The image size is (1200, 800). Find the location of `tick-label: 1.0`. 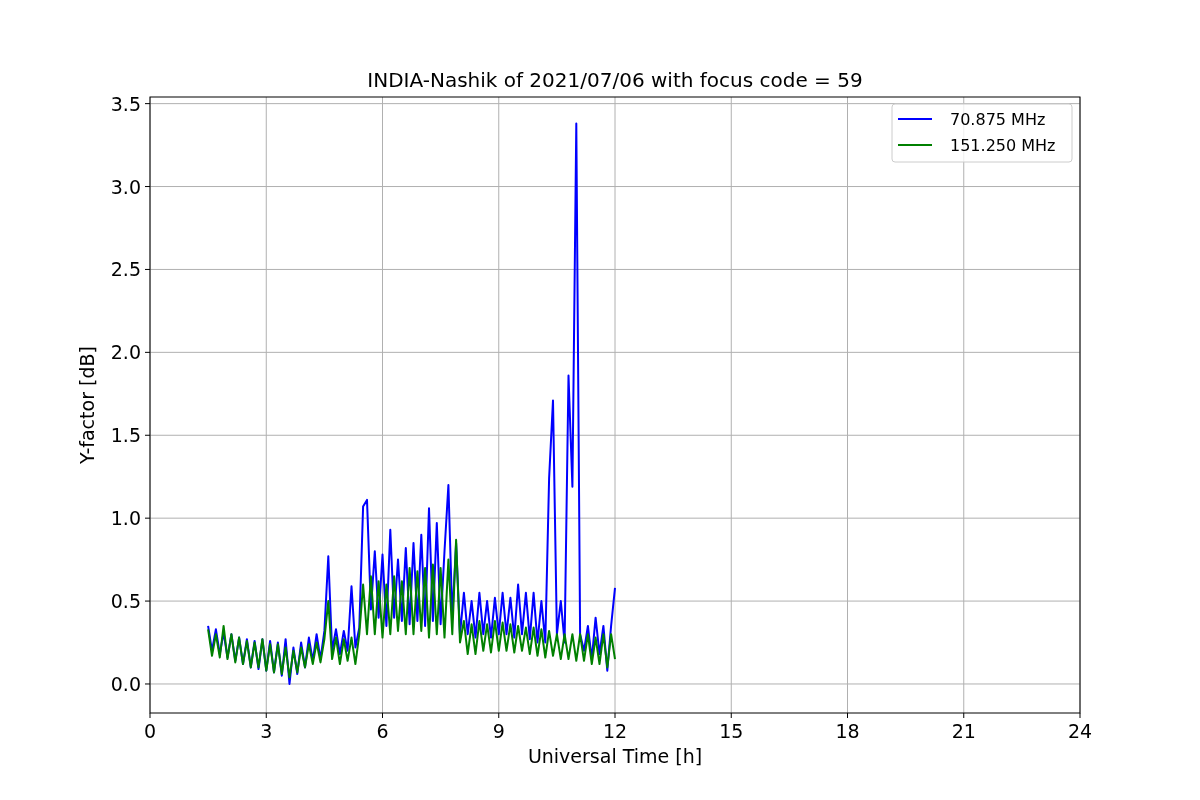

tick-label: 1.0 is located at coordinates (125, 518).